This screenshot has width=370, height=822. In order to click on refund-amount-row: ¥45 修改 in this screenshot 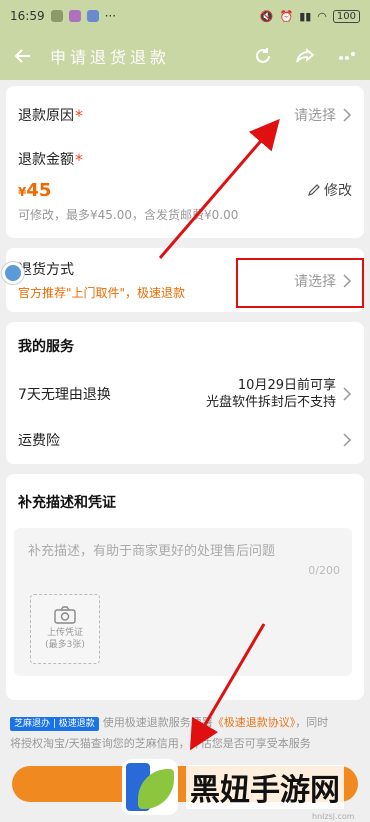, I will do `click(185, 190)`.